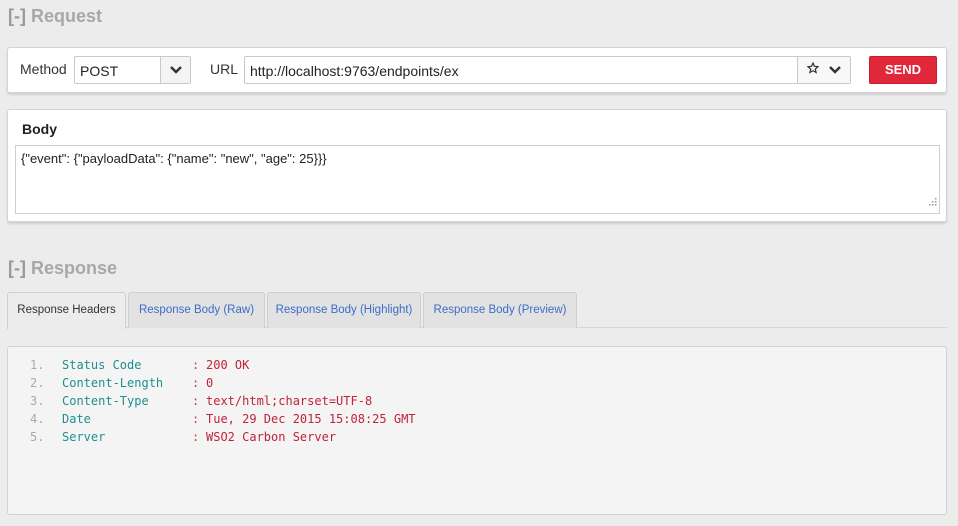 The width and height of the screenshot is (958, 526). Describe the element at coordinates (132, 70) in the screenshot. I see `method-select: POST` at that location.